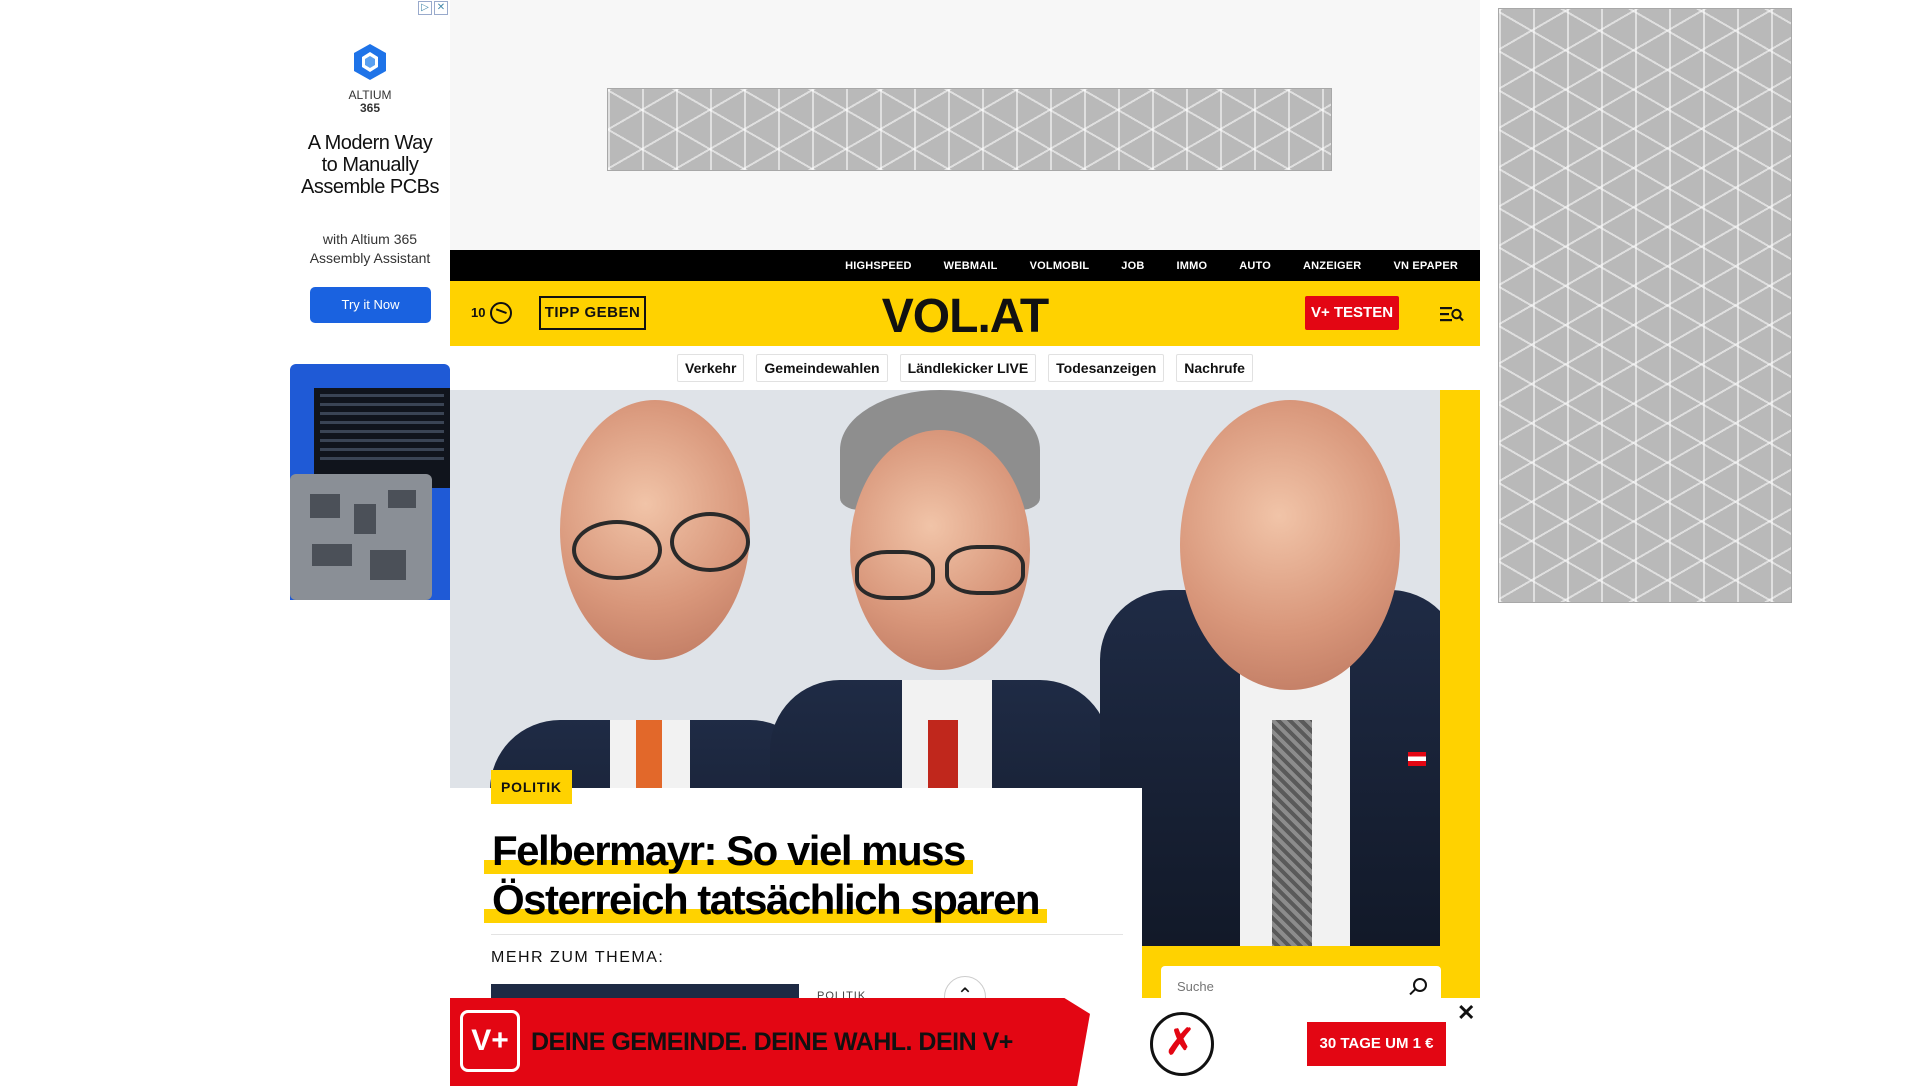  Describe the element at coordinates (711, 368) in the screenshot. I see `chip-verkehr: Verkehr` at that location.